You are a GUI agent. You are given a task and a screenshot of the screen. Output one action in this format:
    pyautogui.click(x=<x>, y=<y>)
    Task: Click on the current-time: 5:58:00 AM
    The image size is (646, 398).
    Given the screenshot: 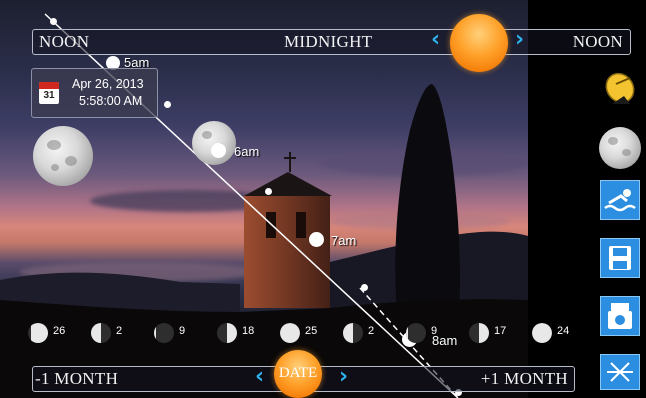 What is the action you would take?
    pyautogui.click(x=111, y=101)
    